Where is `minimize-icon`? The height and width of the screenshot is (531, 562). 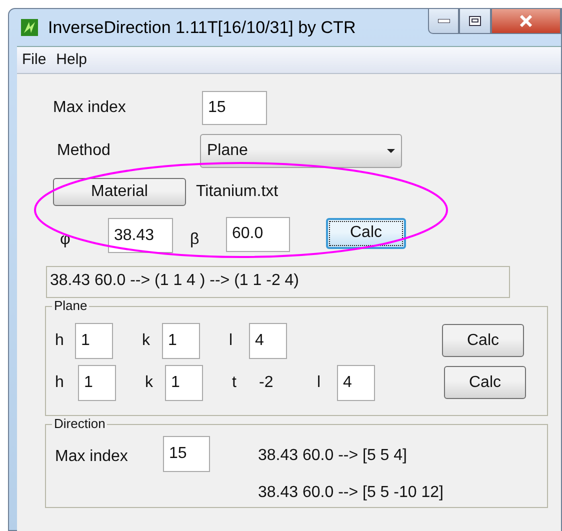
minimize-icon is located at coordinates (444, 21).